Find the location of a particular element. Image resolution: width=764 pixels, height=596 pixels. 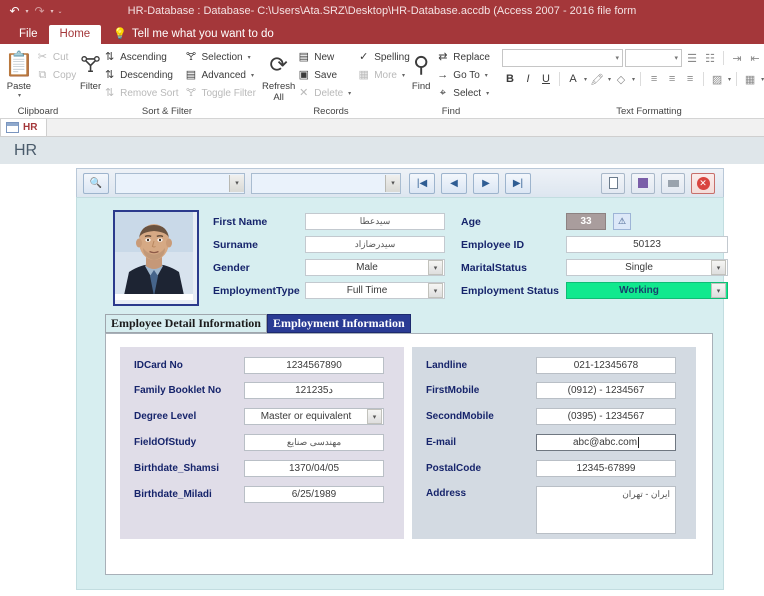

align-left-icon: ≡ is located at coordinates (654, 79).